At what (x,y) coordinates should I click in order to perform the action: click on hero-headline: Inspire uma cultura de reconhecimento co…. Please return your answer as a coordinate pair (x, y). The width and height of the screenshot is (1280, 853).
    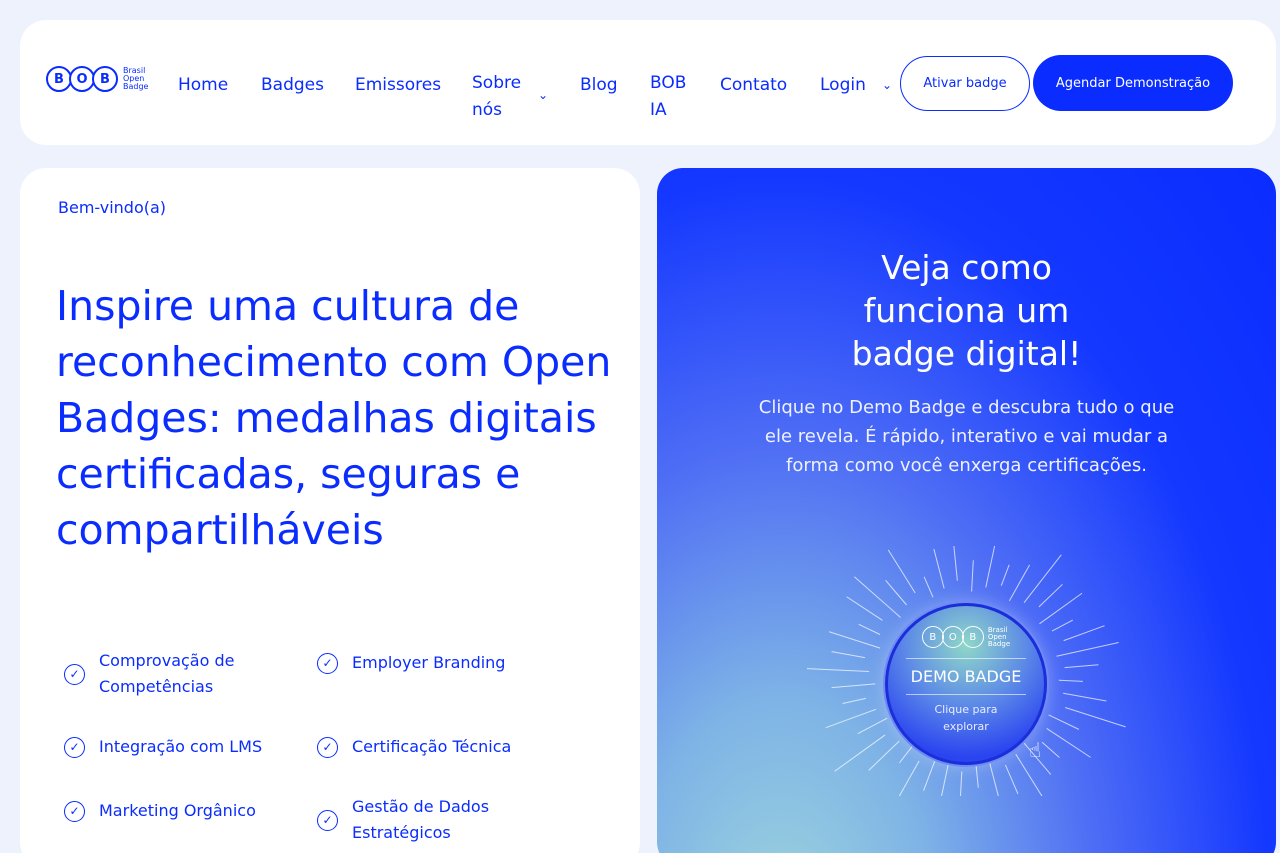
    Looking at the image, I should click on (334, 418).